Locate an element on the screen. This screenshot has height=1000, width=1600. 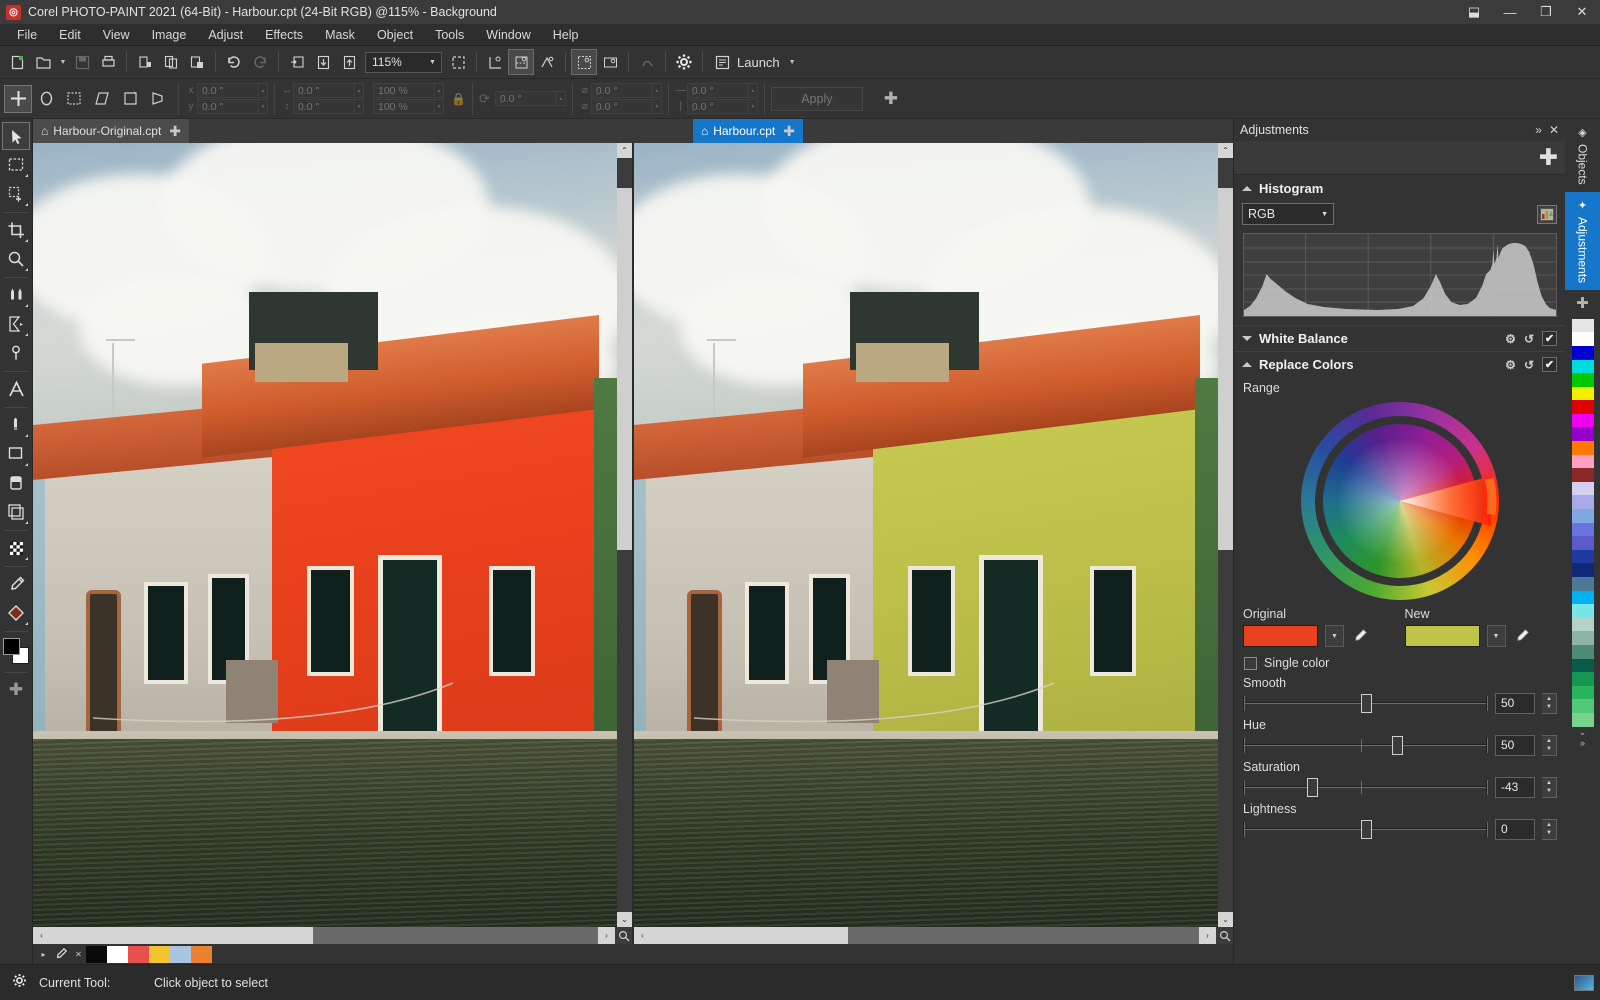
skew-v-spinner: ▼ is located at coordinates (657, 106).